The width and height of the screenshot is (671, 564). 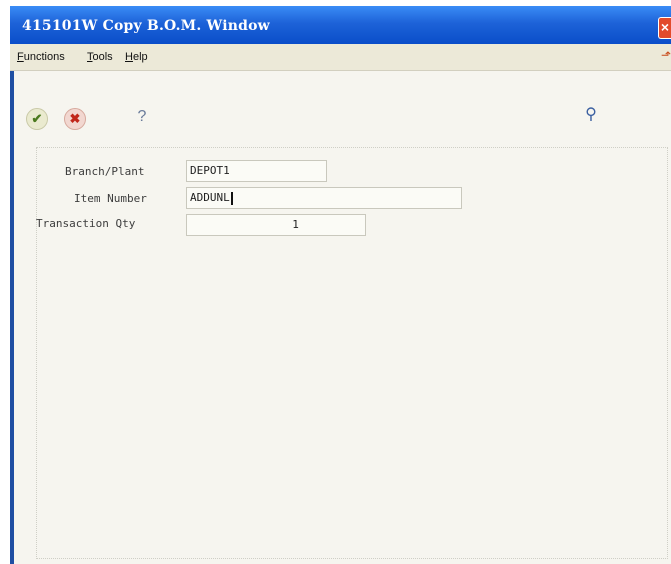 What do you see at coordinates (136, 57) in the screenshot?
I see `menu-help: Help` at bounding box center [136, 57].